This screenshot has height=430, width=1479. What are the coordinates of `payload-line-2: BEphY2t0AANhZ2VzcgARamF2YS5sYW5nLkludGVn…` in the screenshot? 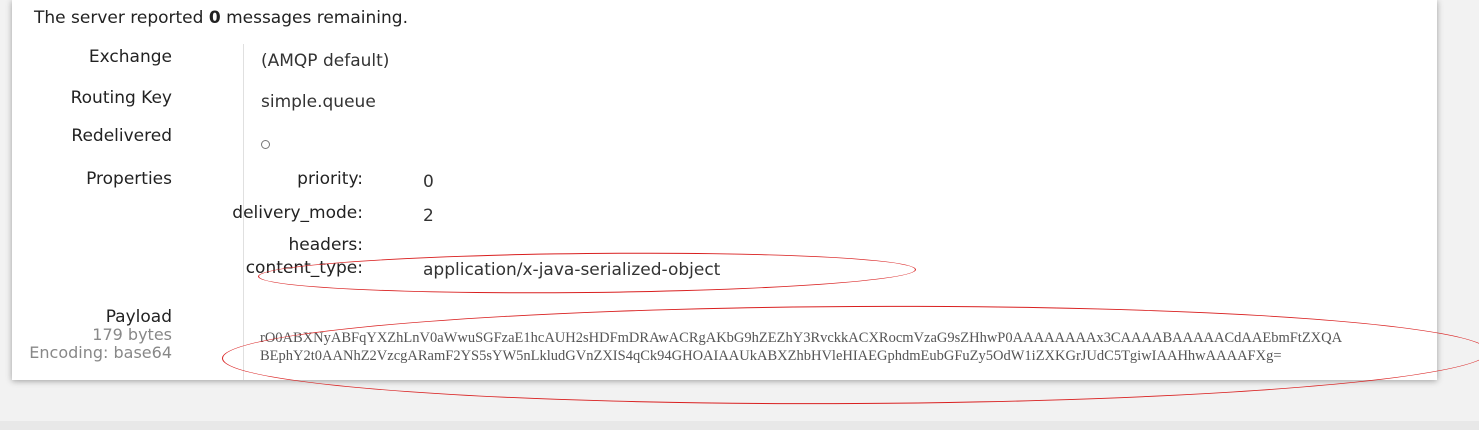 It's located at (771, 356).